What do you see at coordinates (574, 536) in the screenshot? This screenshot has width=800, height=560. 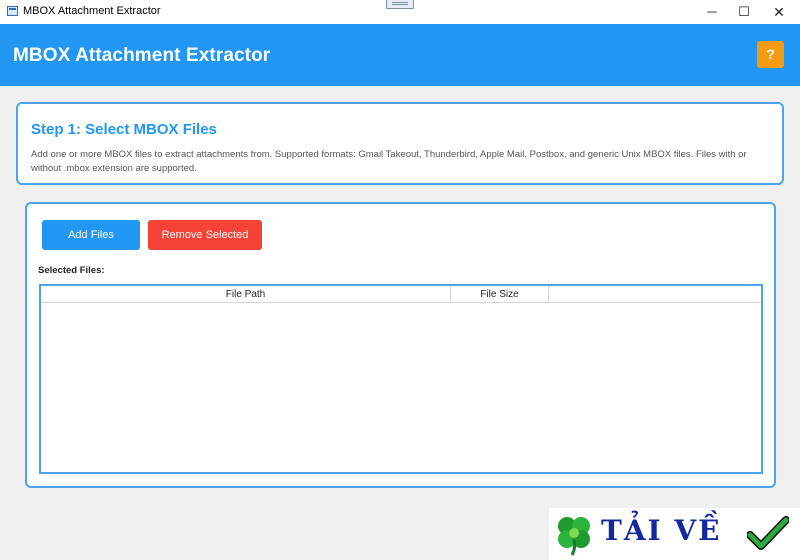 I see `clover-icon` at bounding box center [574, 536].